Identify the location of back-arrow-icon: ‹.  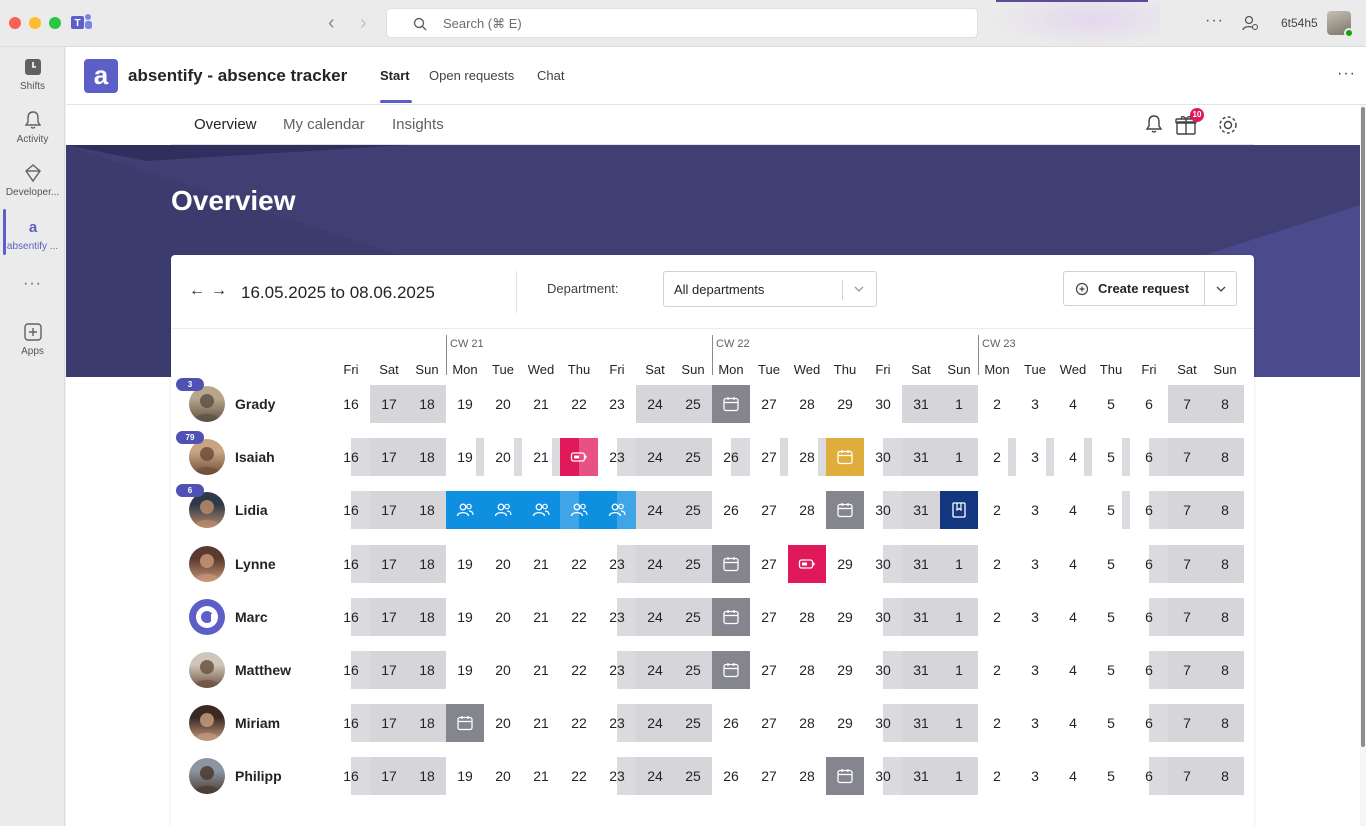
(331, 23).